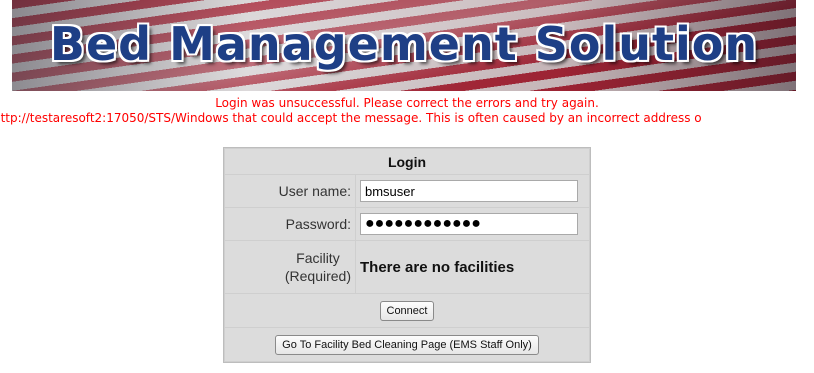 The height and width of the screenshot is (373, 814). What do you see at coordinates (318, 258) in the screenshot?
I see `facility-label-line1: Facility` at bounding box center [318, 258].